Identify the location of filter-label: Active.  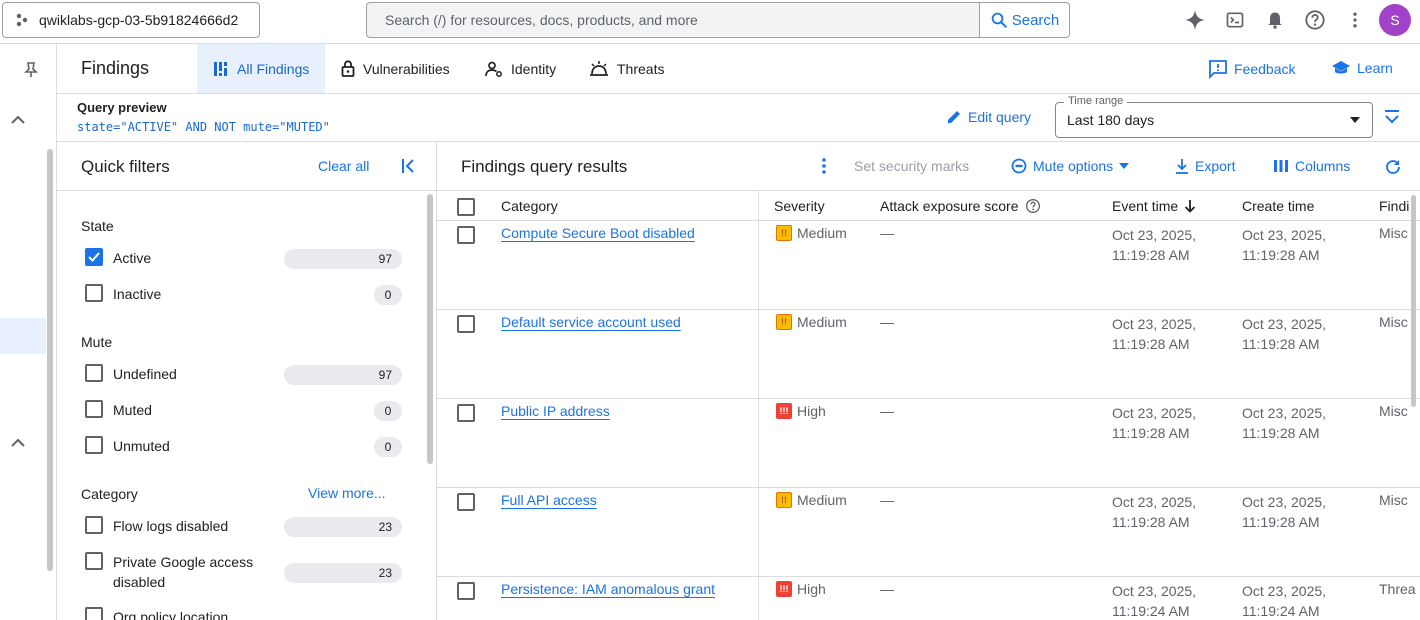
(132, 258).